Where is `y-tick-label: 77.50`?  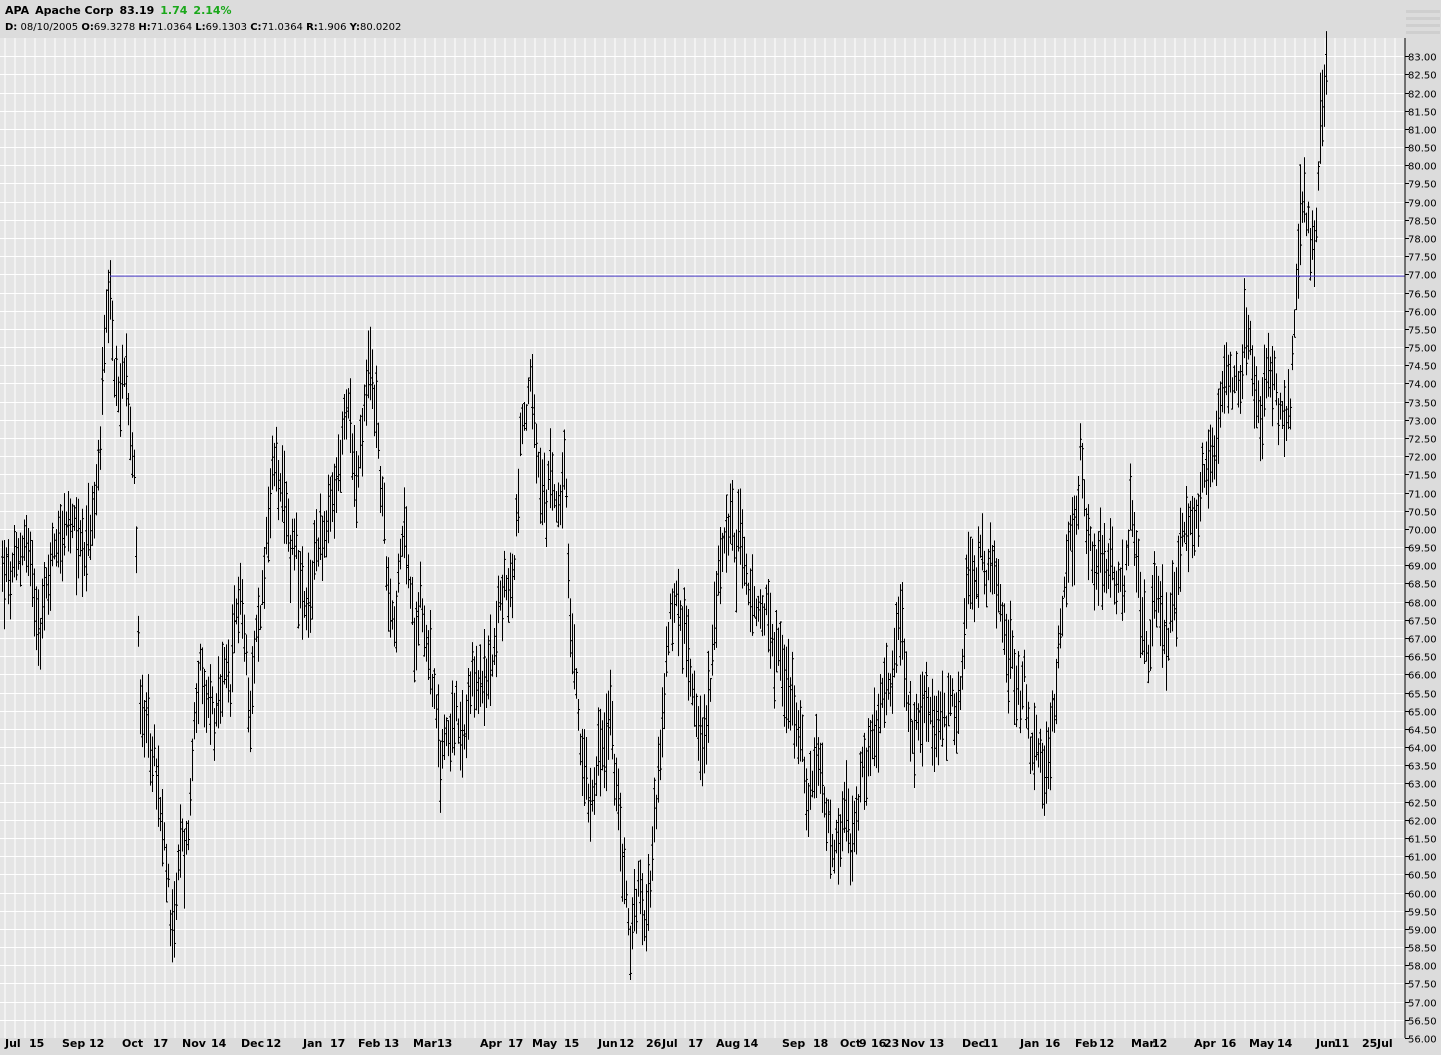 y-tick-label: 77.50 is located at coordinates (1422, 258).